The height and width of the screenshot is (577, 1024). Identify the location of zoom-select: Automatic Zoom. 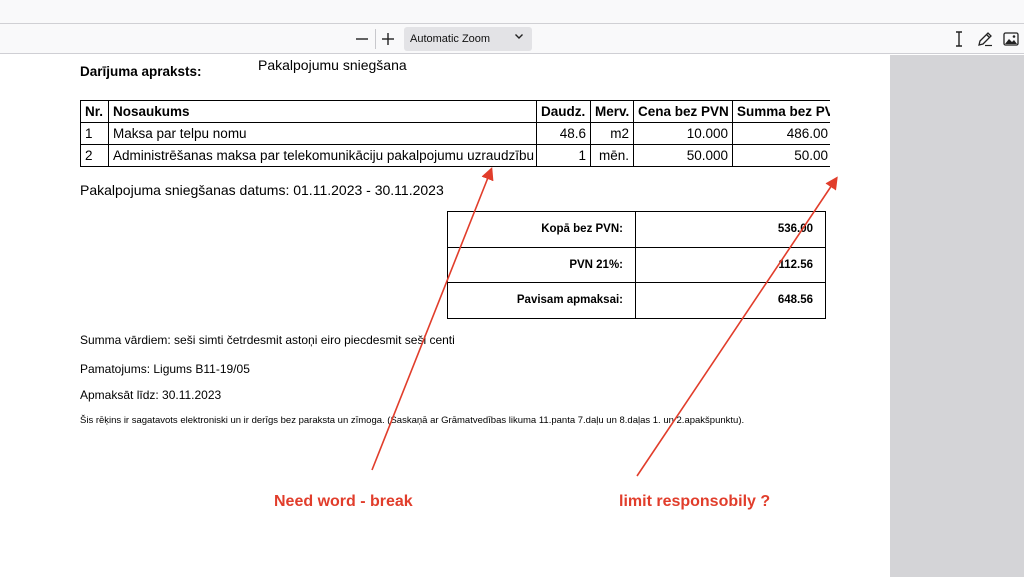
(468, 39).